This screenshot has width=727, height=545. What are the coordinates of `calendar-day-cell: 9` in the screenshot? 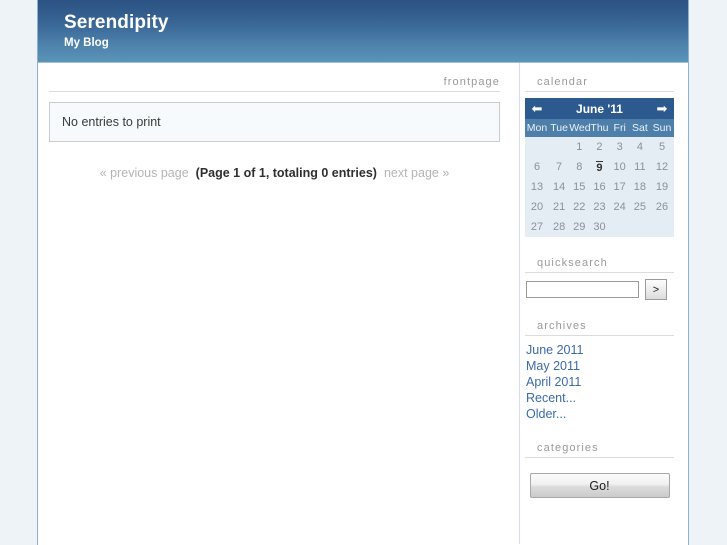 It's located at (599, 167).